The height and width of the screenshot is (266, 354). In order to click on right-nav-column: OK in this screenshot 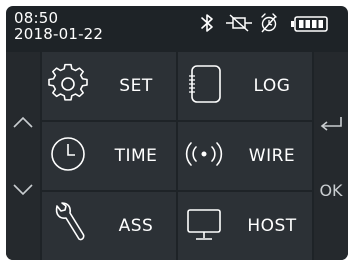, I will do `click(331, 156)`.